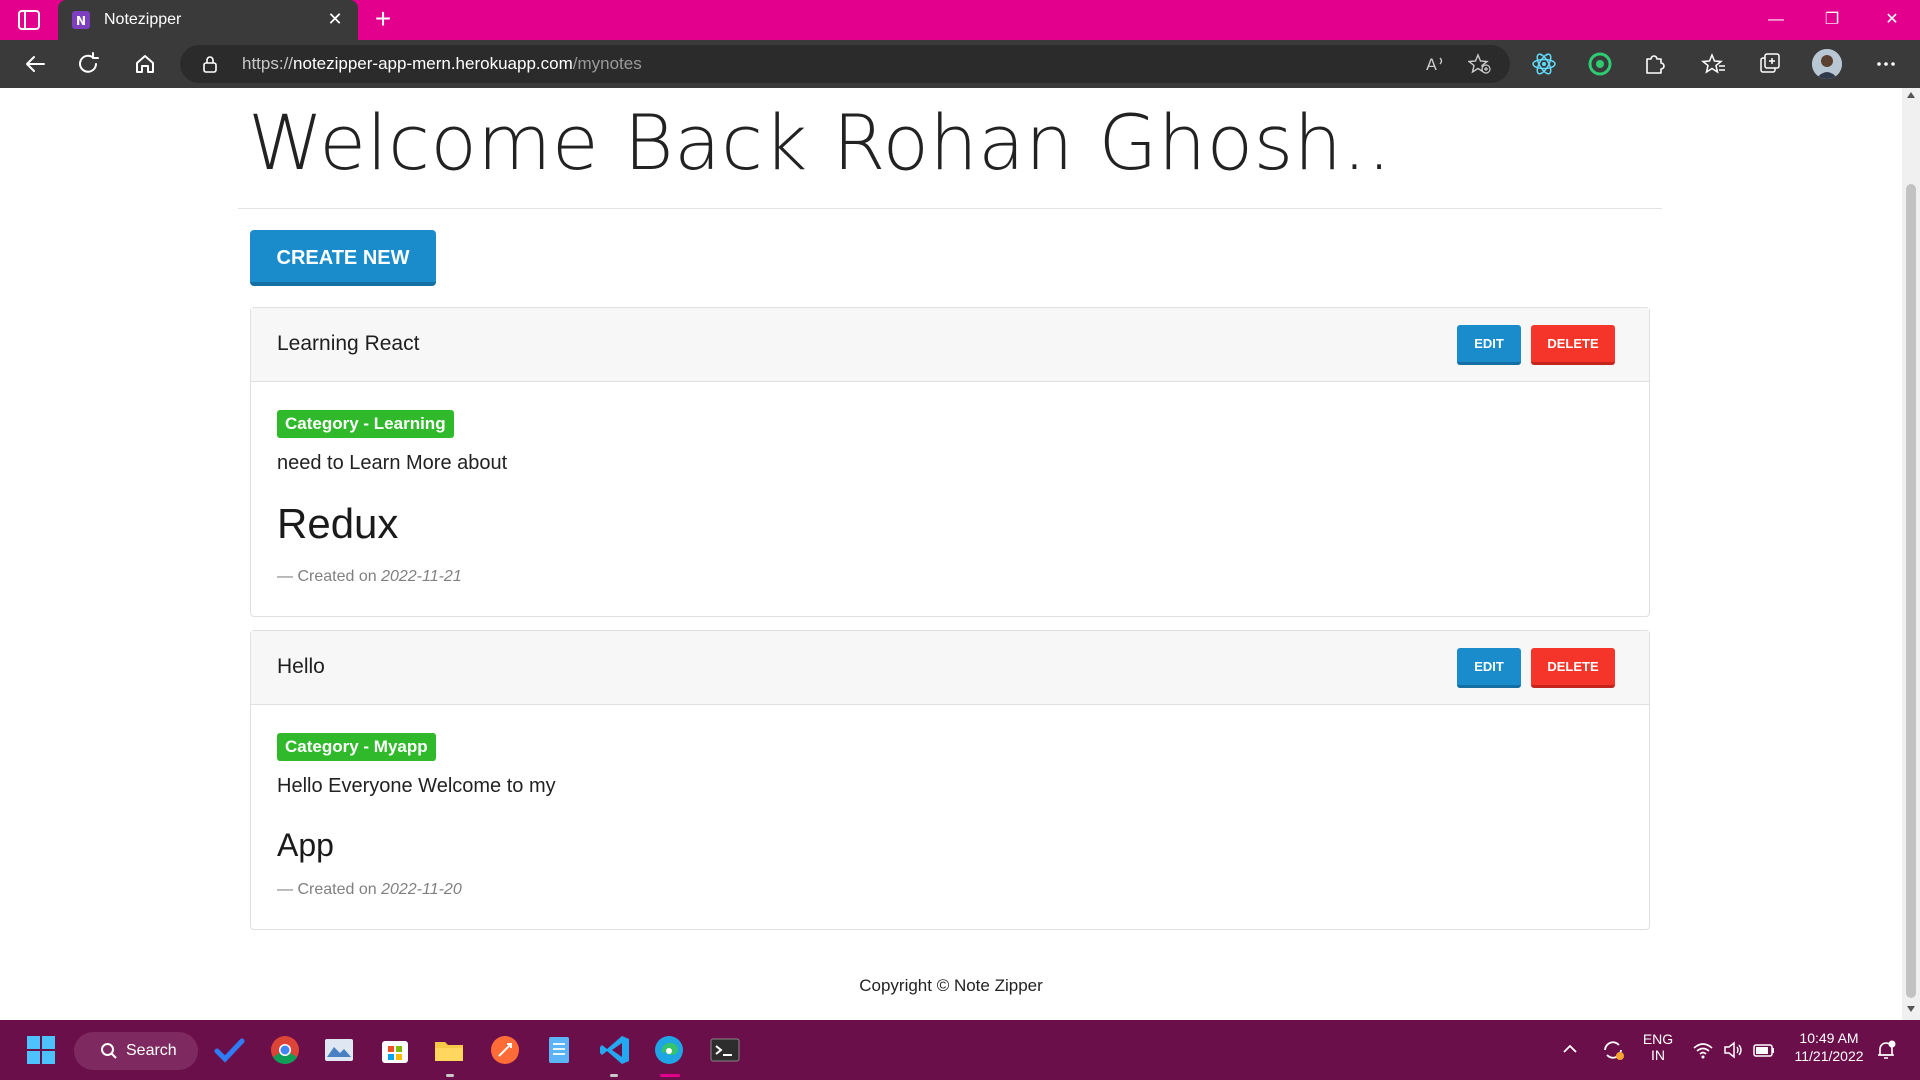 Image resolution: width=1920 pixels, height=1080 pixels. Describe the element at coordinates (820, 142) in the screenshot. I see `welcome-heading: Welcome Back Rohan Ghosh..` at that location.